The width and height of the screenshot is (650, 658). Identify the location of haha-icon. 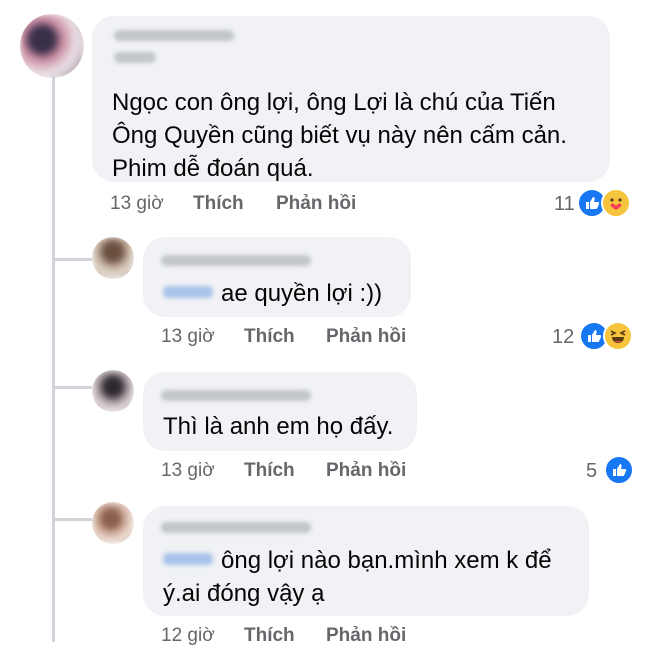
(618, 336).